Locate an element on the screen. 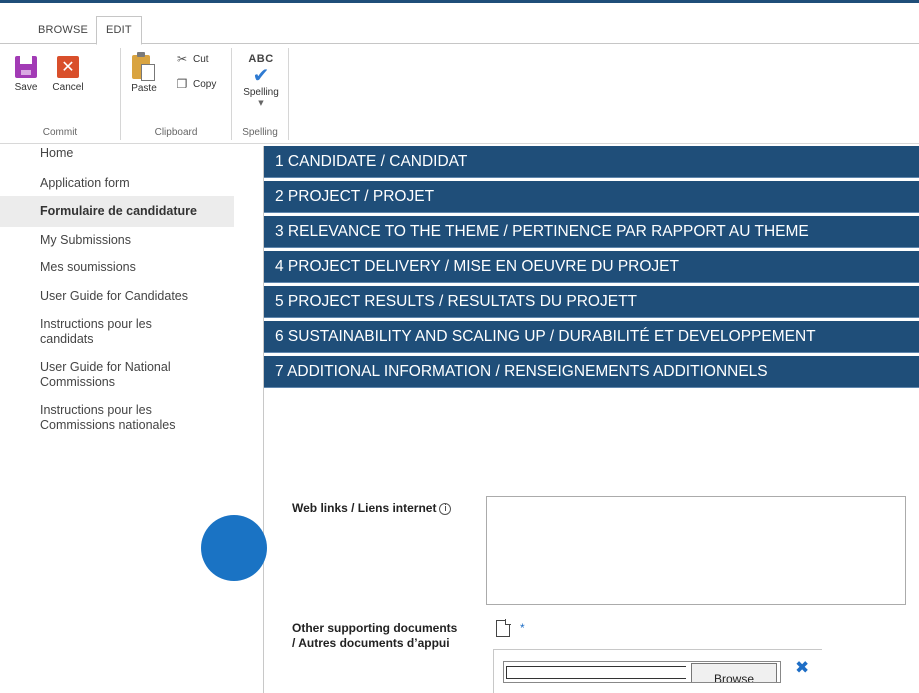 This screenshot has height=693, width=919. web-links-label: Web links / Liens internet i is located at coordinates (372, 508).